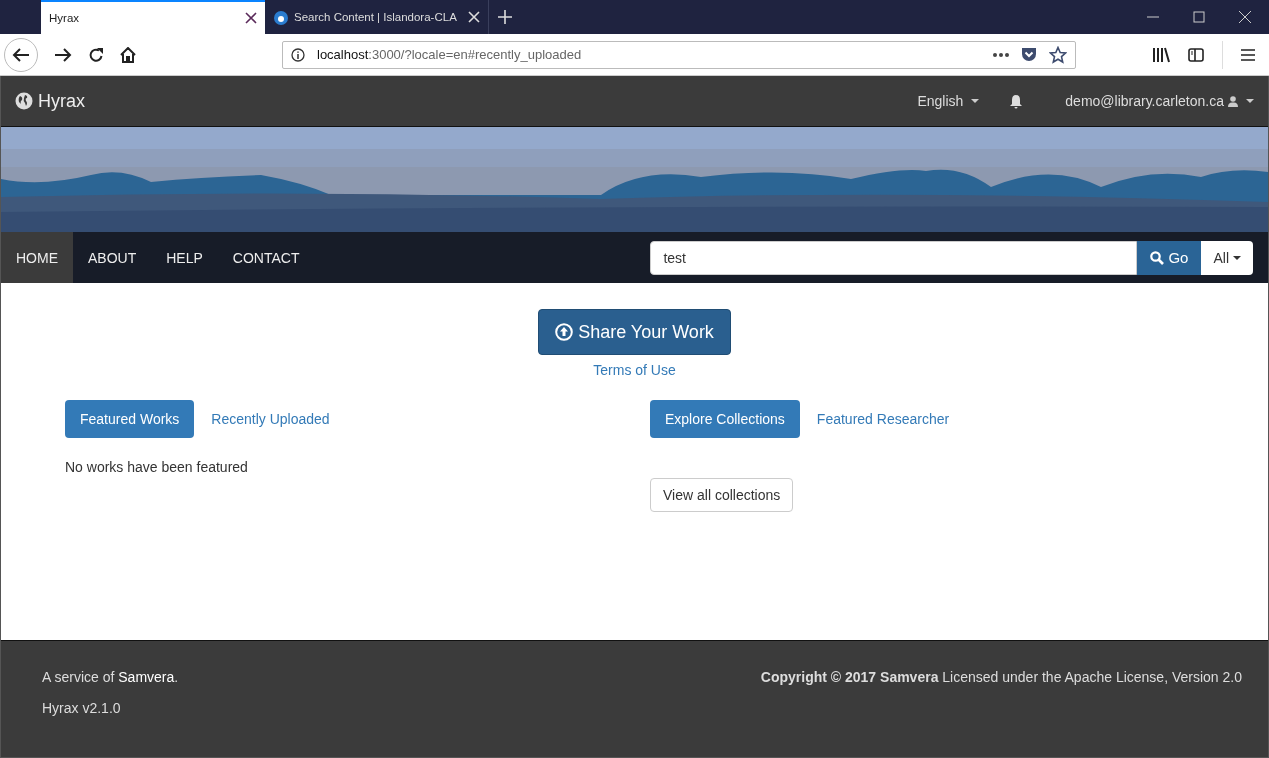 The height and width of the screenshot is (758, 1269). What do you see at coordinates (270, 419) in the screenshot?
I see `tab: Recently Uploaded` at bounding box center [270, 419].